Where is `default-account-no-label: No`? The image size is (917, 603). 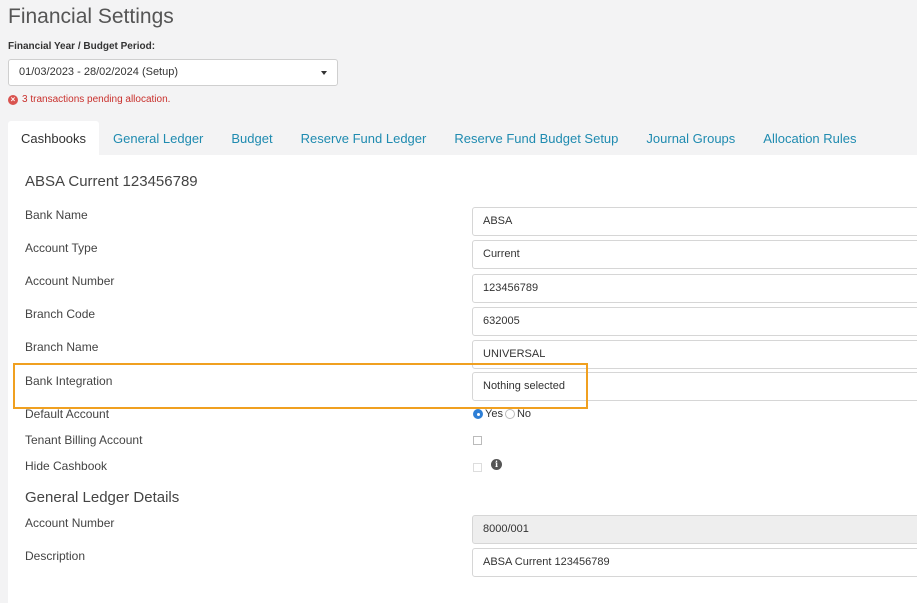 default-account-no-label: No is located at coordinates (524, 414).